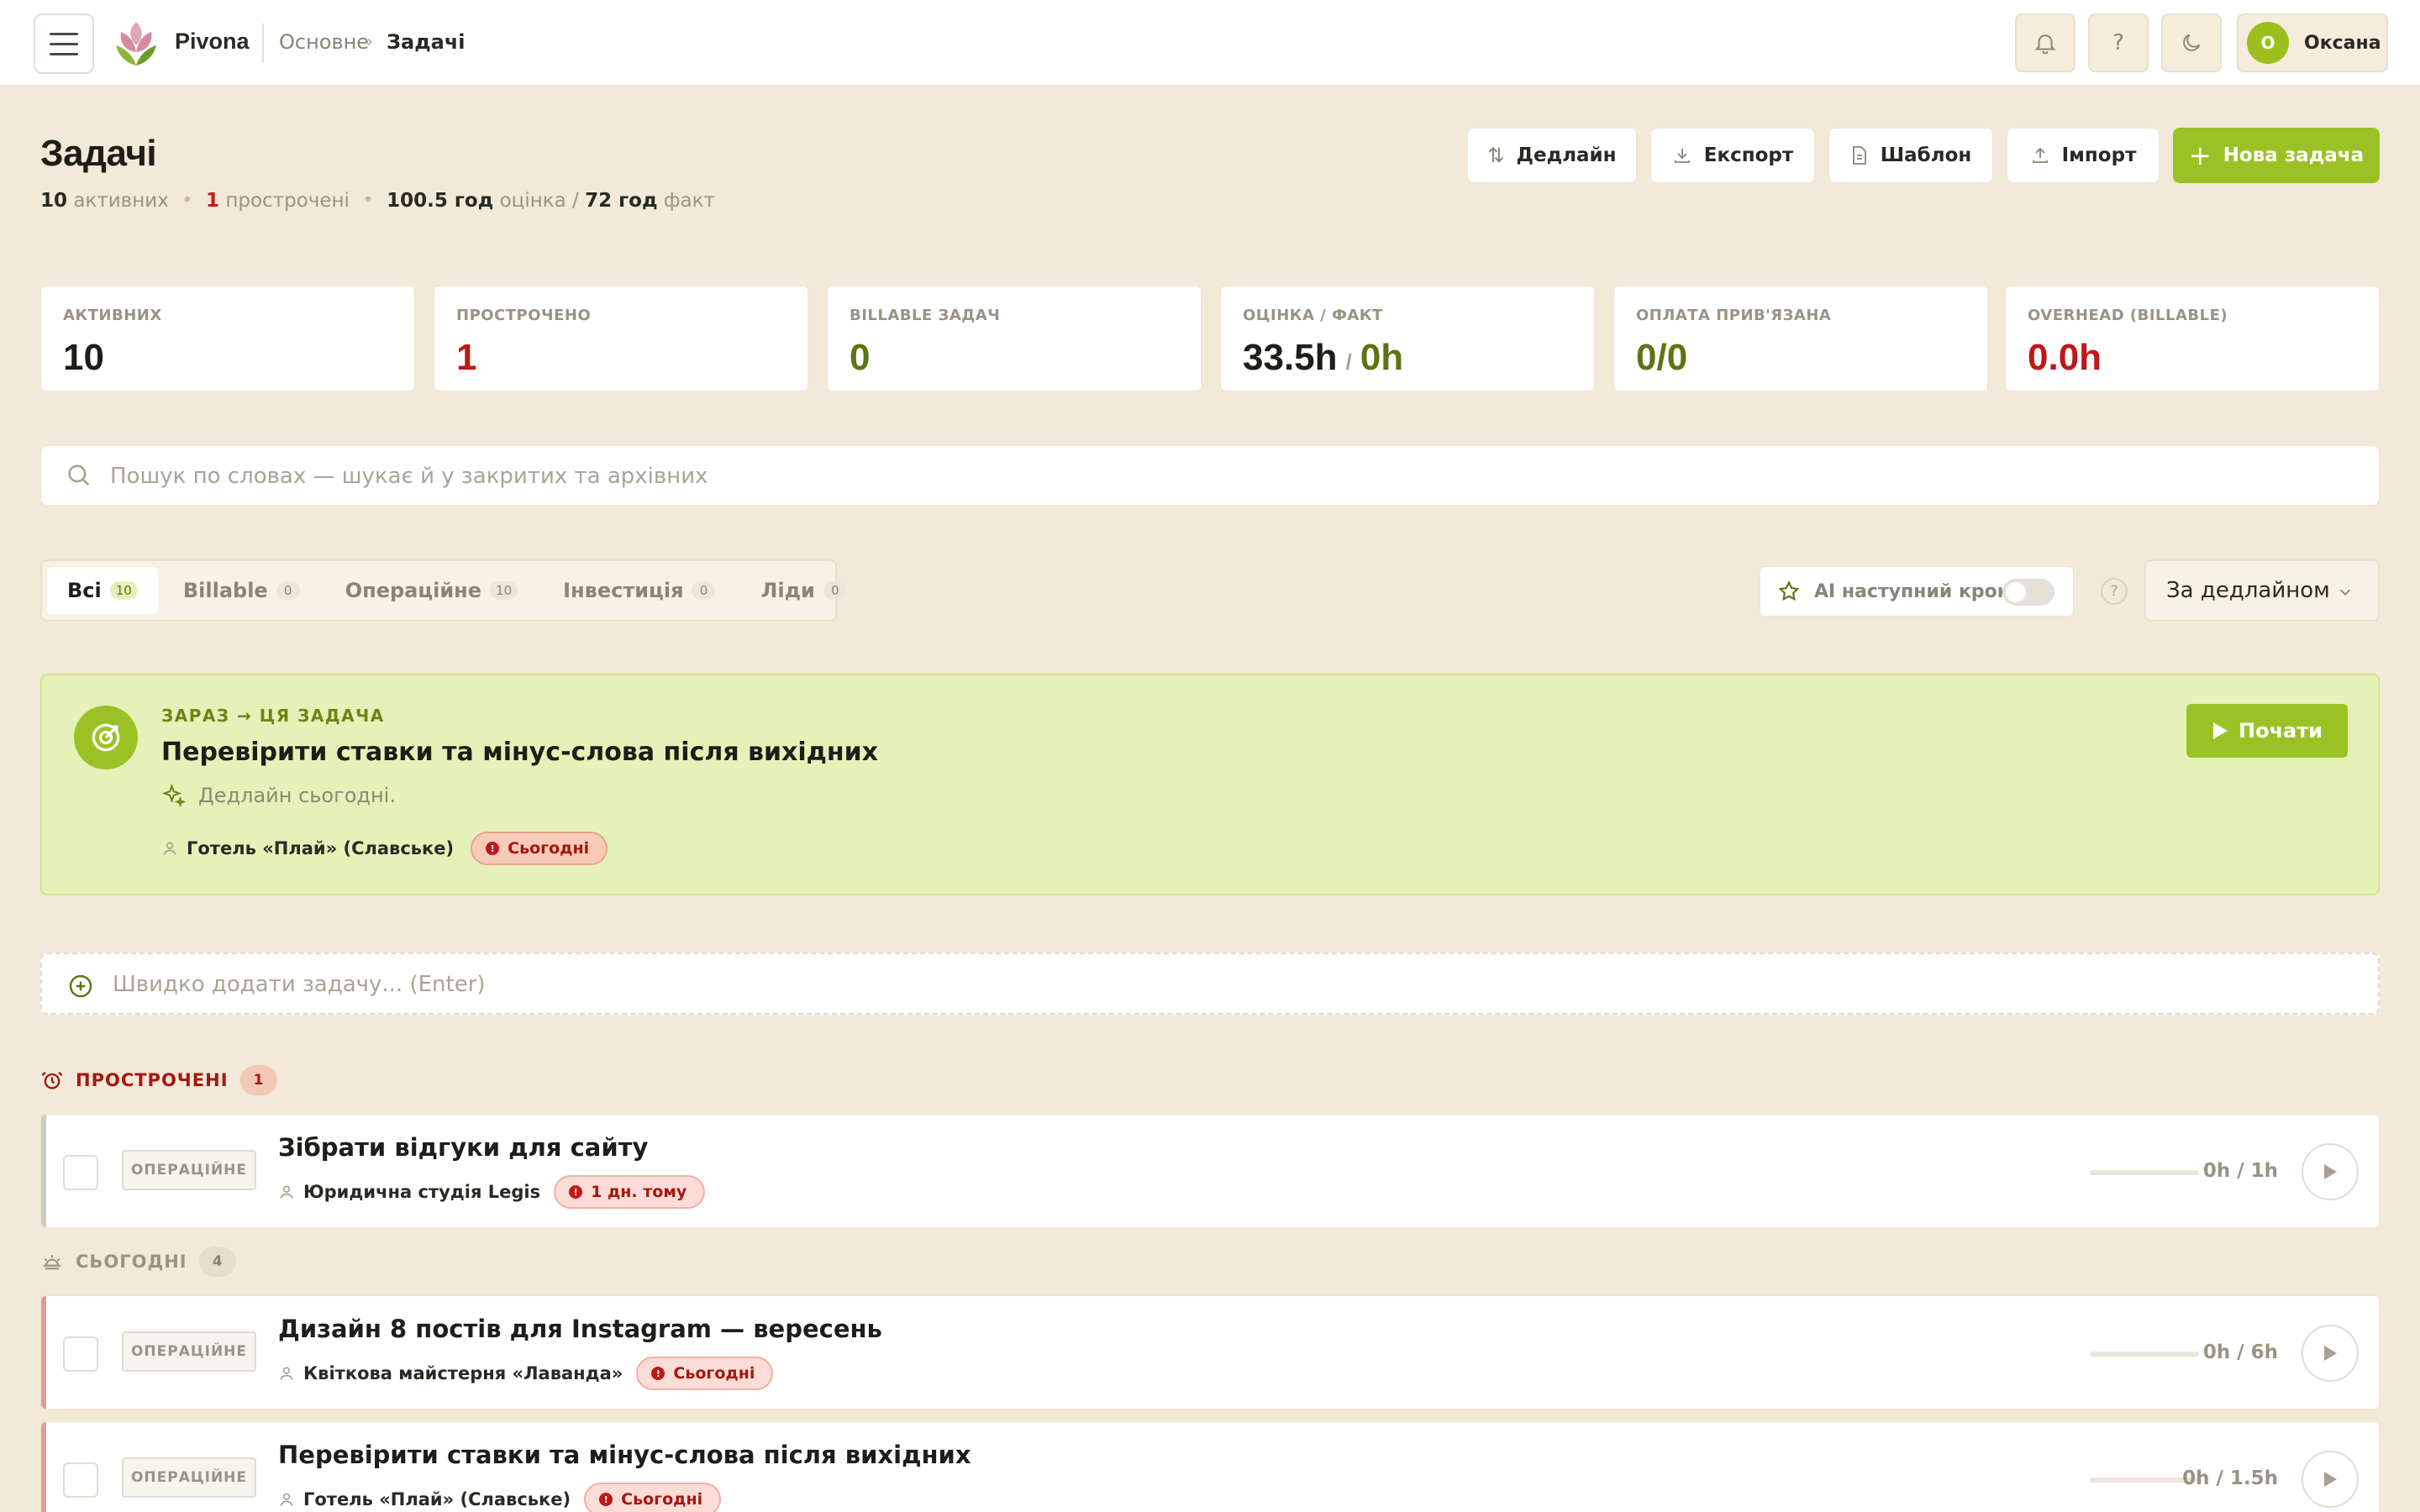 The width and height of the screenshot is (2420, 1512). I want to click on ai-next-step-toggle: AI наступний крок, so click(1917, 591).